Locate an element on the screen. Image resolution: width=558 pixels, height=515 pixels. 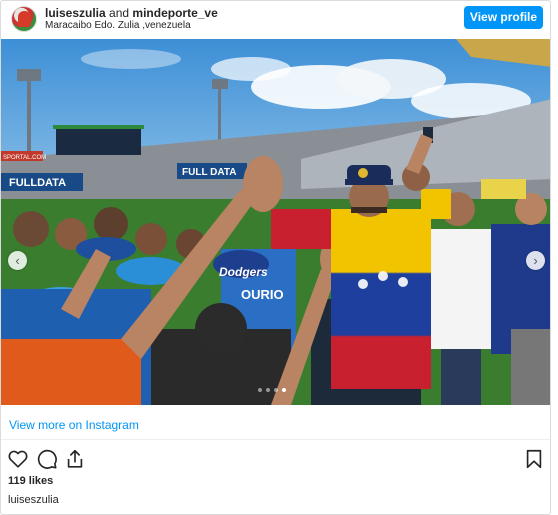
bookmark-icon is located at coordinates (534, 459).